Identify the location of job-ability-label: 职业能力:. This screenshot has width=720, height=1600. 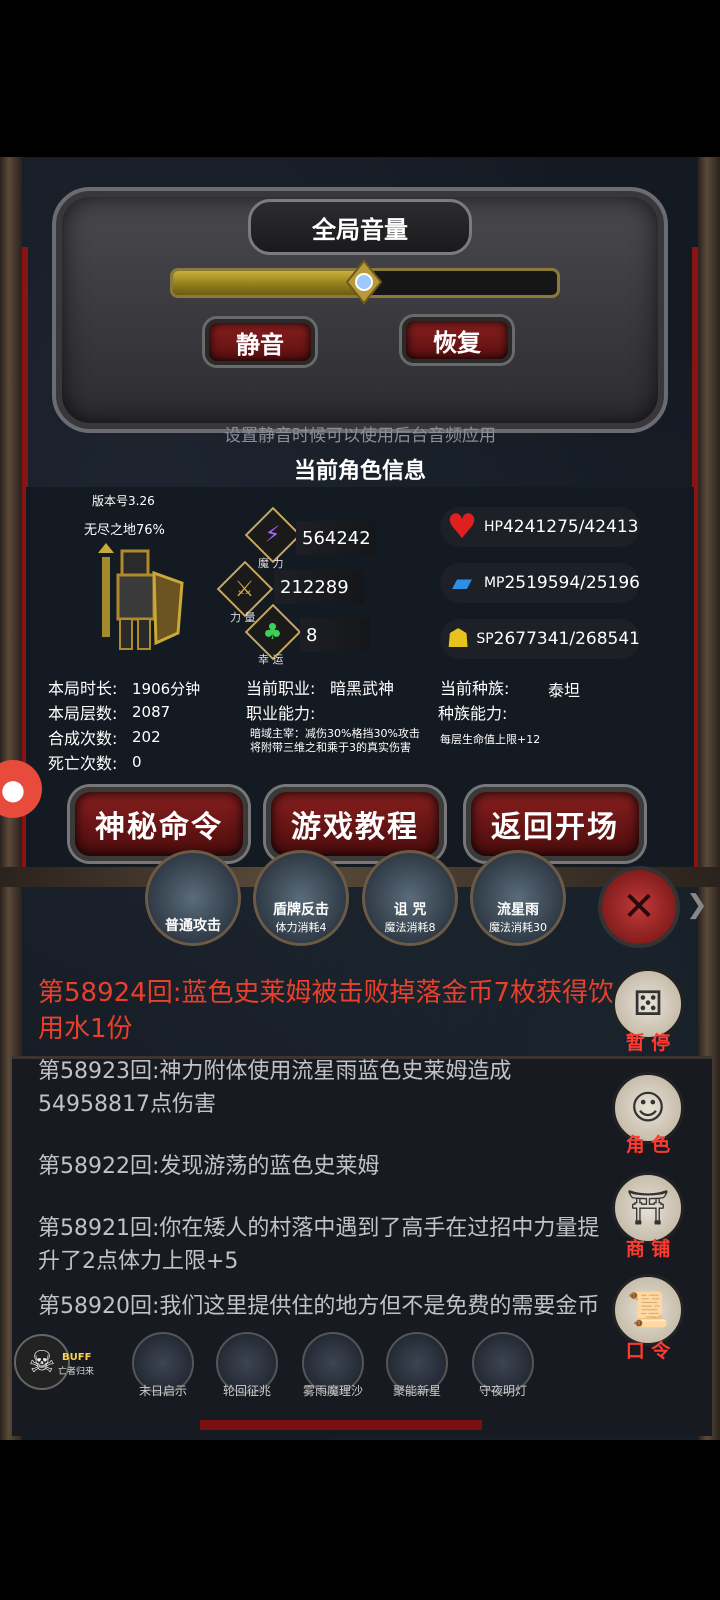
(281, 713).